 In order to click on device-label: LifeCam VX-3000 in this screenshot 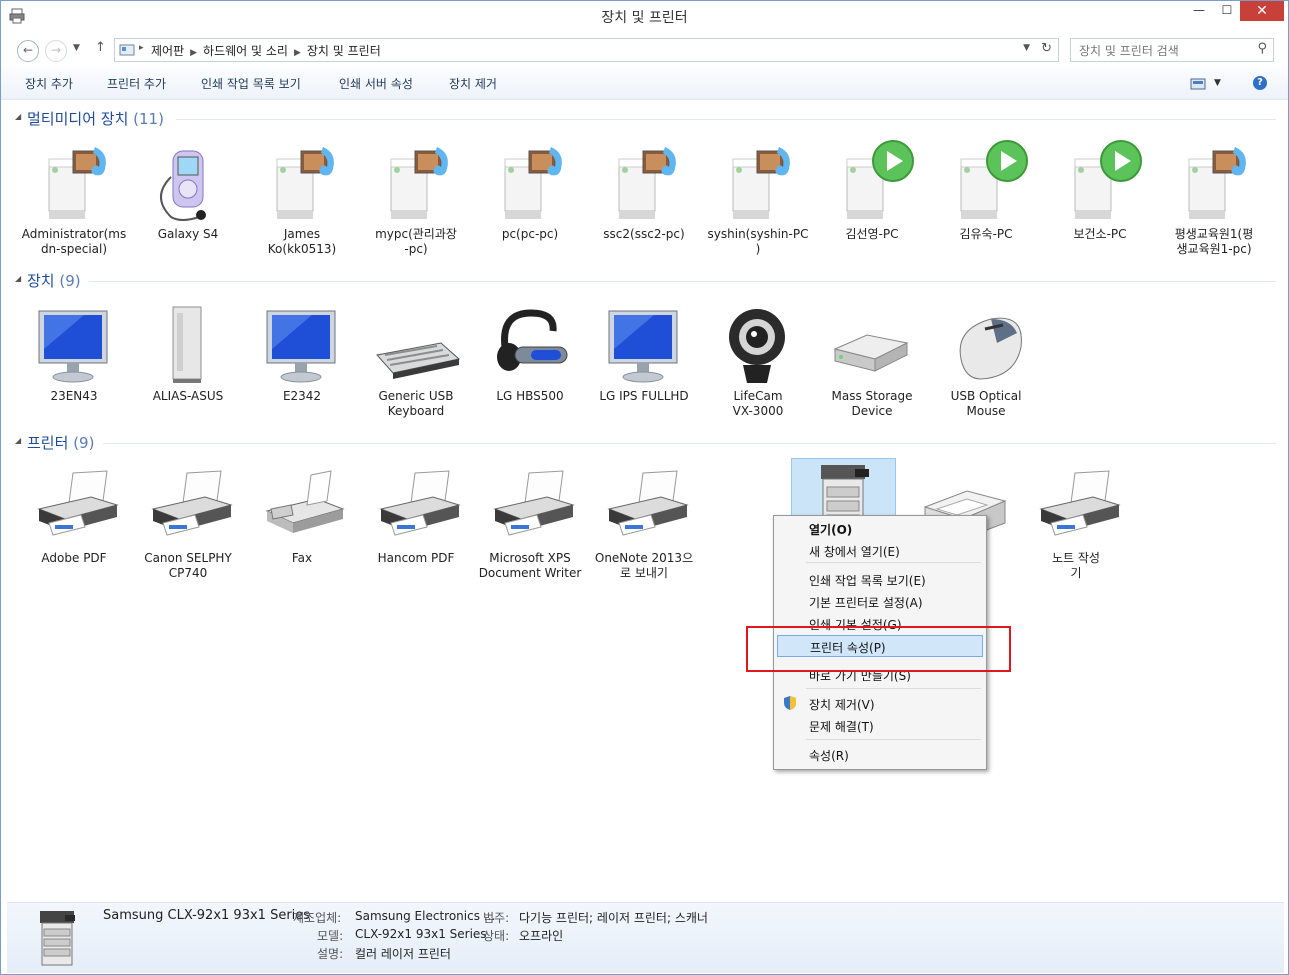, I will do `click(758, 403)`.